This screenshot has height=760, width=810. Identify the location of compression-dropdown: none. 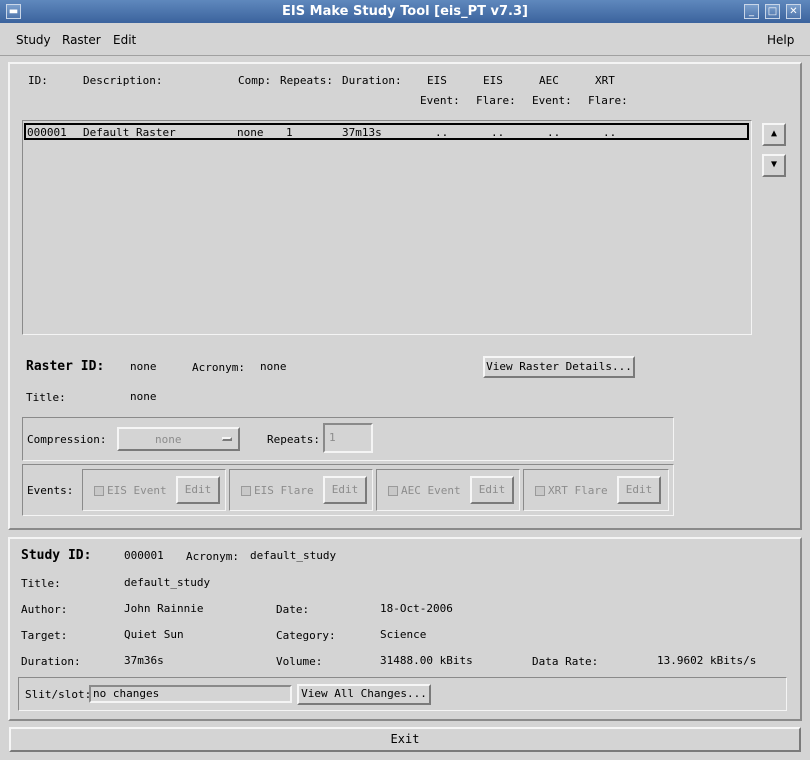
(178, 439).